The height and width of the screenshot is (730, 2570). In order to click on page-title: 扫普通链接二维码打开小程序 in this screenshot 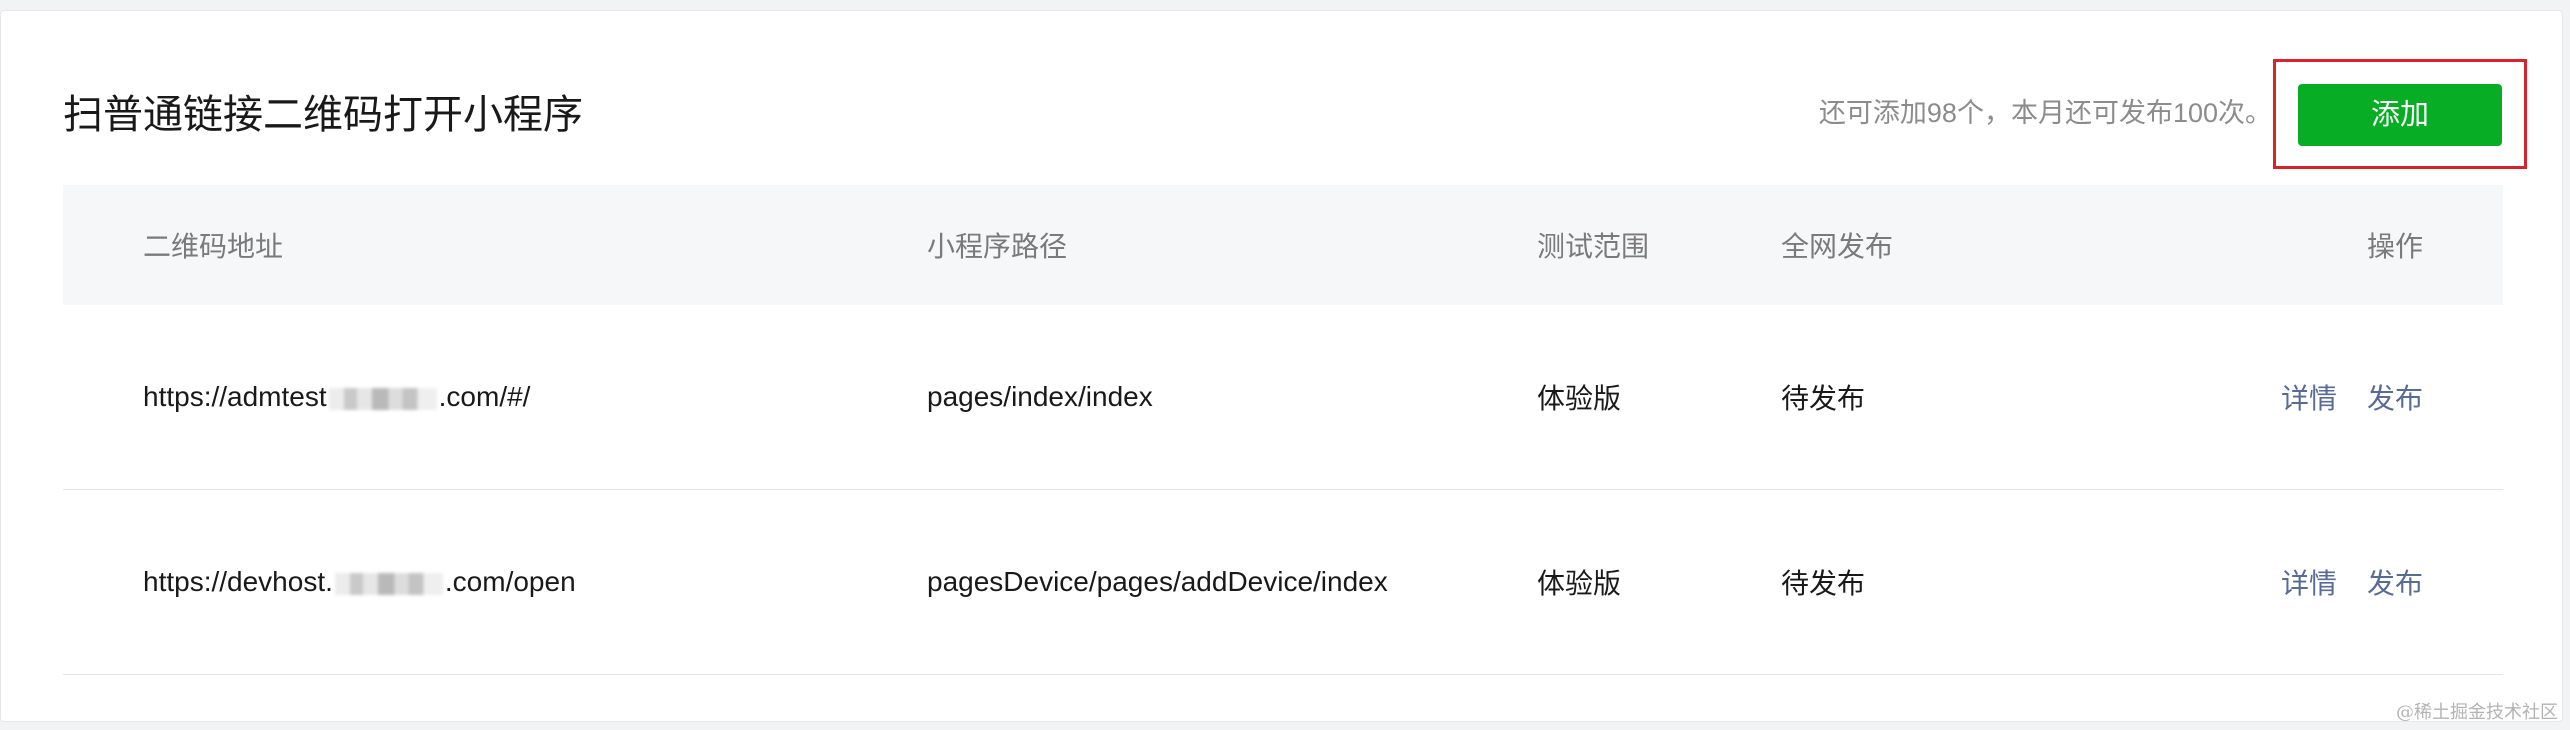, I will do `click(323, 115)`.